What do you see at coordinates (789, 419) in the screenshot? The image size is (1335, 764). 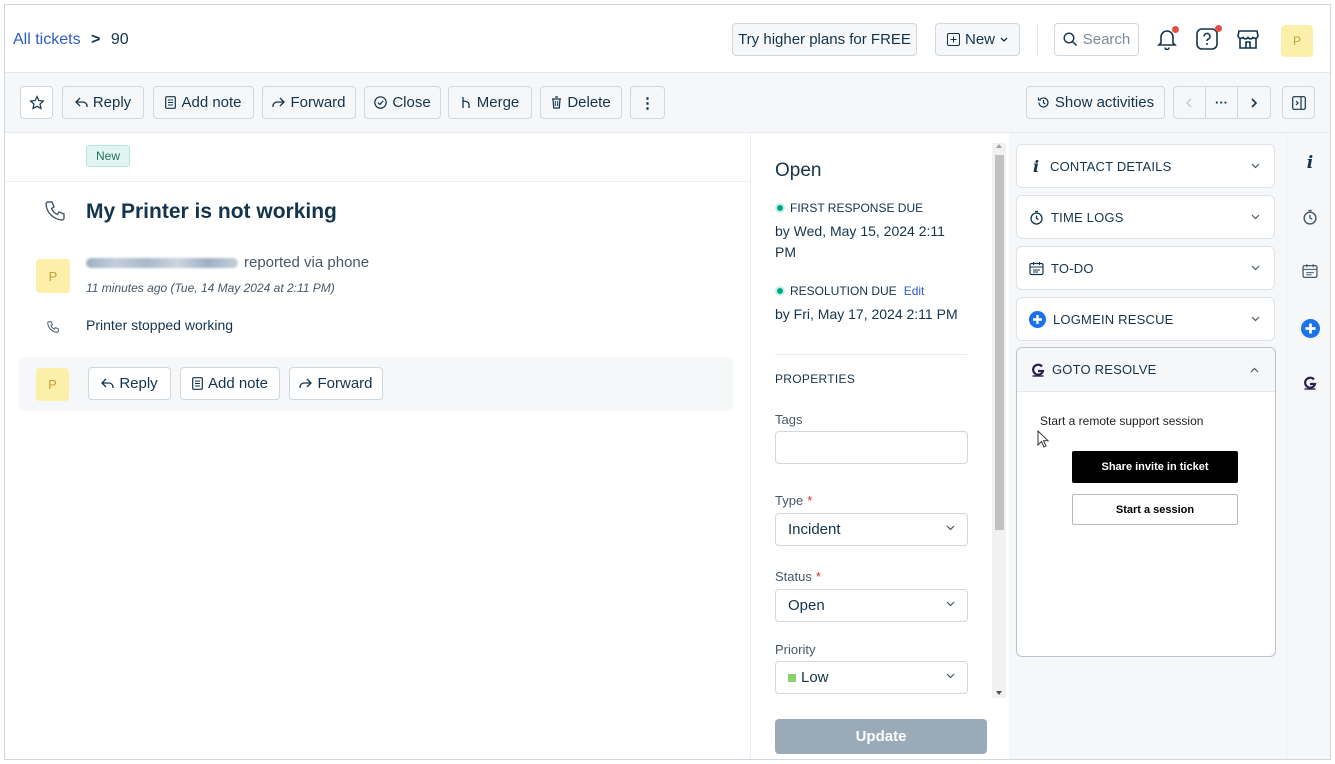 I see `tags-label: Tags` at bounding box center [789, 419].